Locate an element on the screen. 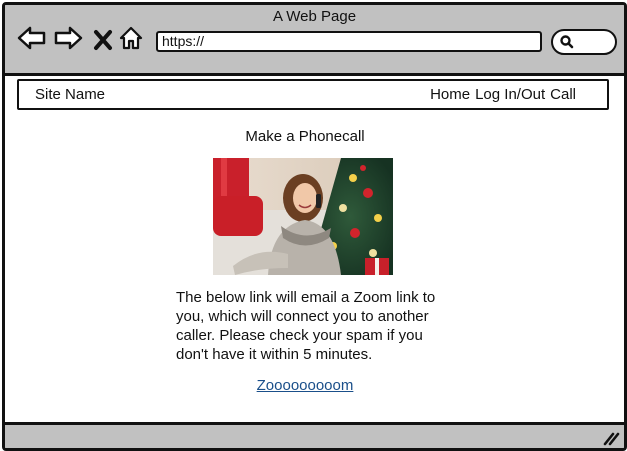 The width and height of the screenshot is (627, 451). nav-links: Home Log In/Out Call is located at coordinates (503, 94).